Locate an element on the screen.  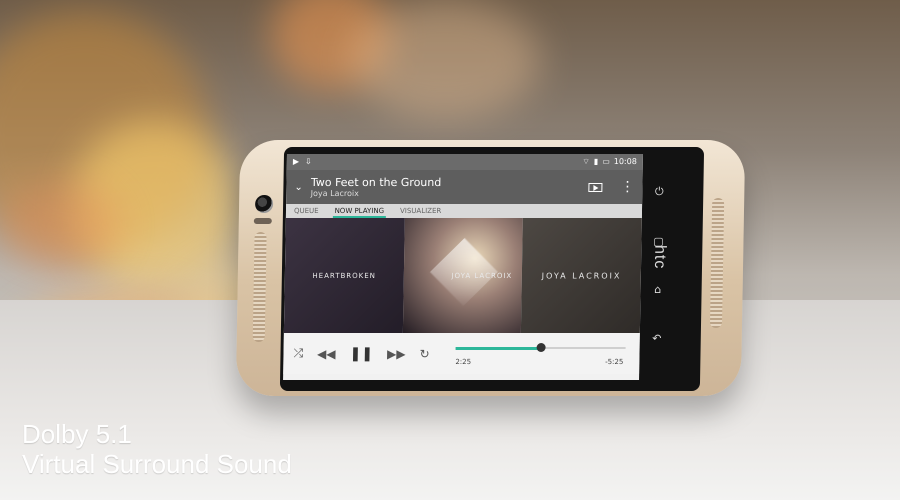
album-art-3: JOYA LACROIX is located at coordinates (581, 275).